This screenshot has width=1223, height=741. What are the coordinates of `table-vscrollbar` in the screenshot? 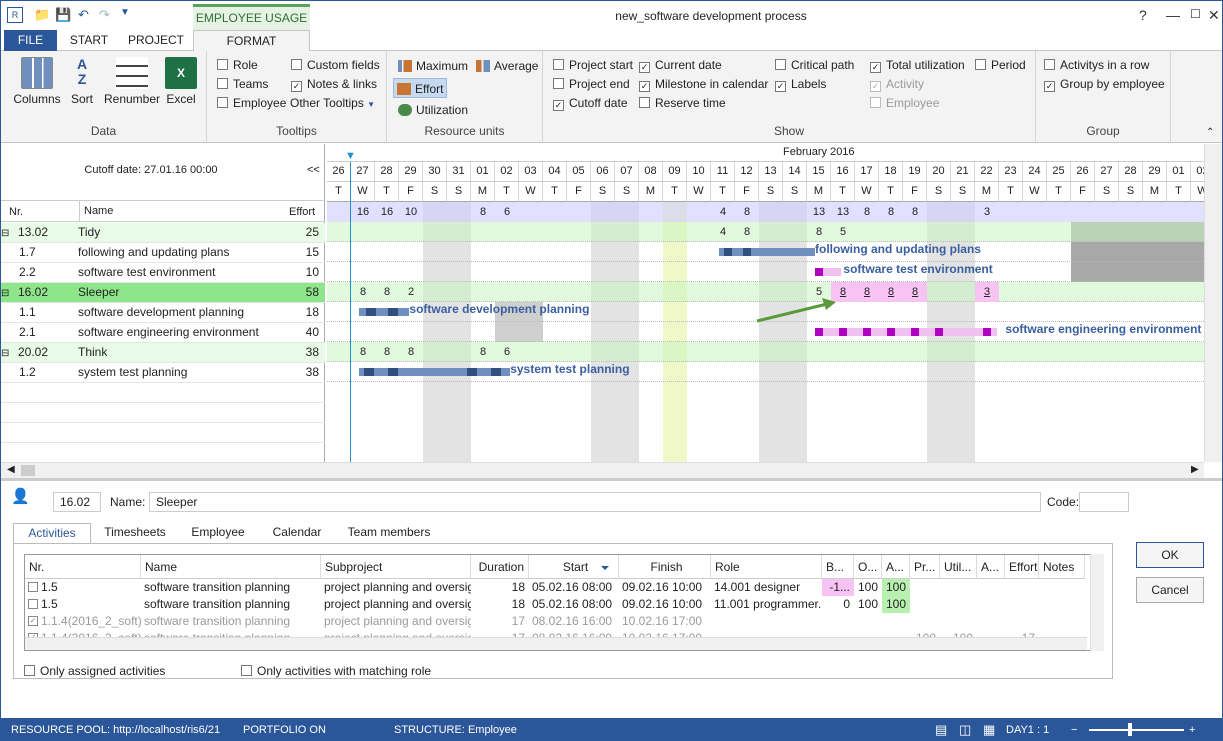 It's located at (1097, 602).